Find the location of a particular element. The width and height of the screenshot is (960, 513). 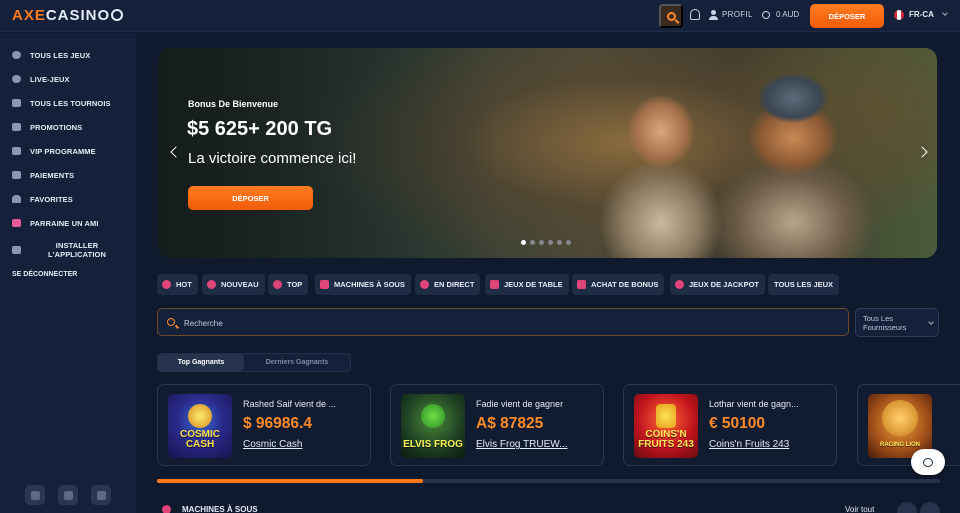

winner-game-link: Cosmic Cash is located at coordinates (272, 444).